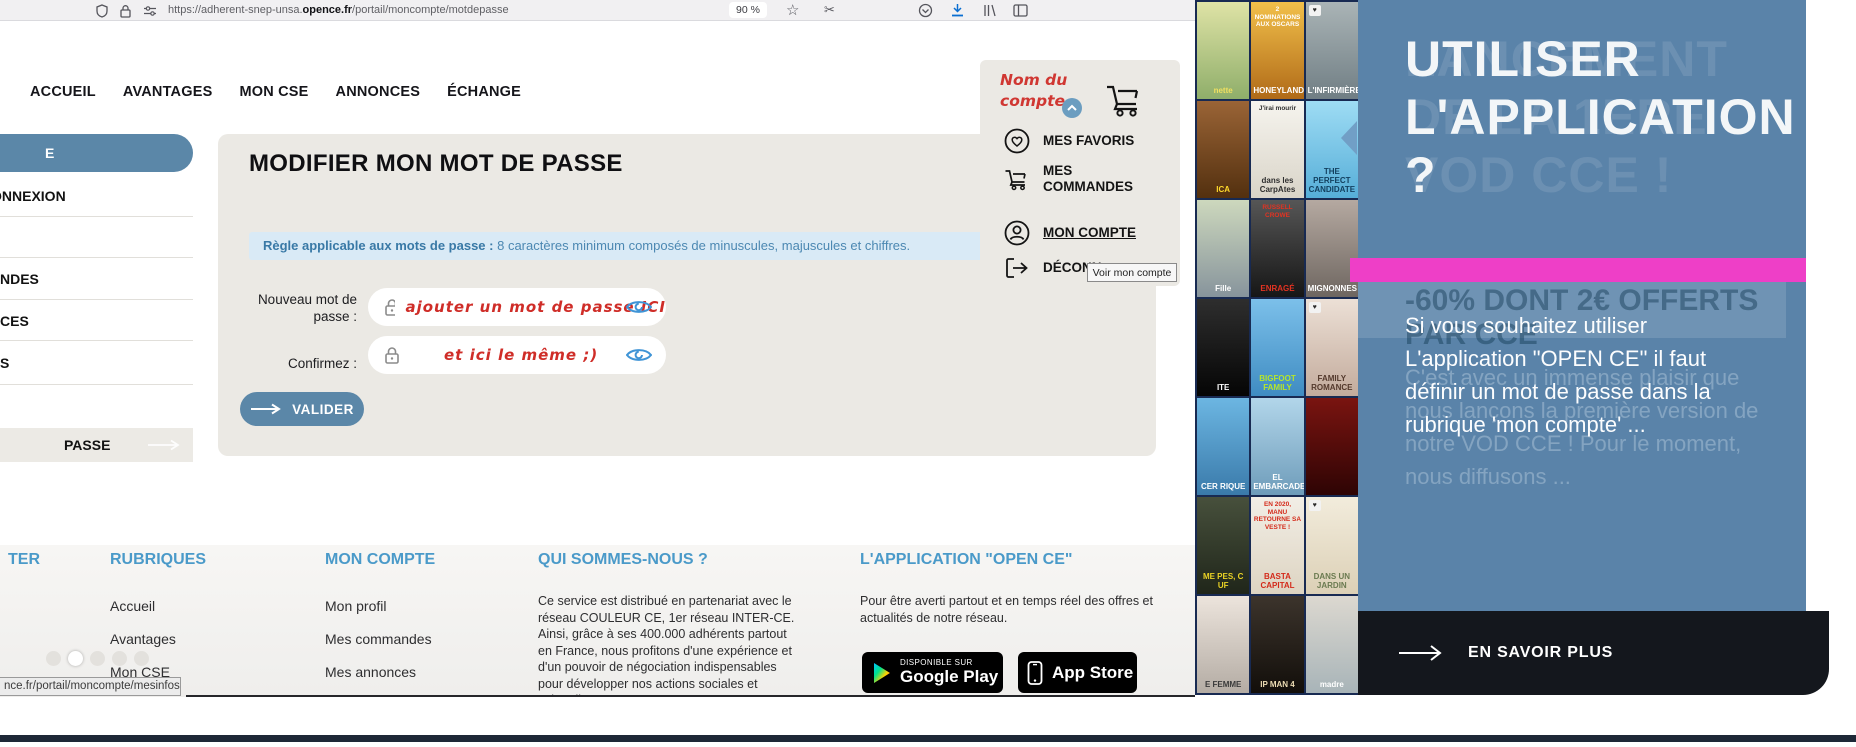 The image size is (1856, 747). Describe the element at coordinates (1077, 672) in the screenshot. I see `app-store-badge: App Store` at that location.